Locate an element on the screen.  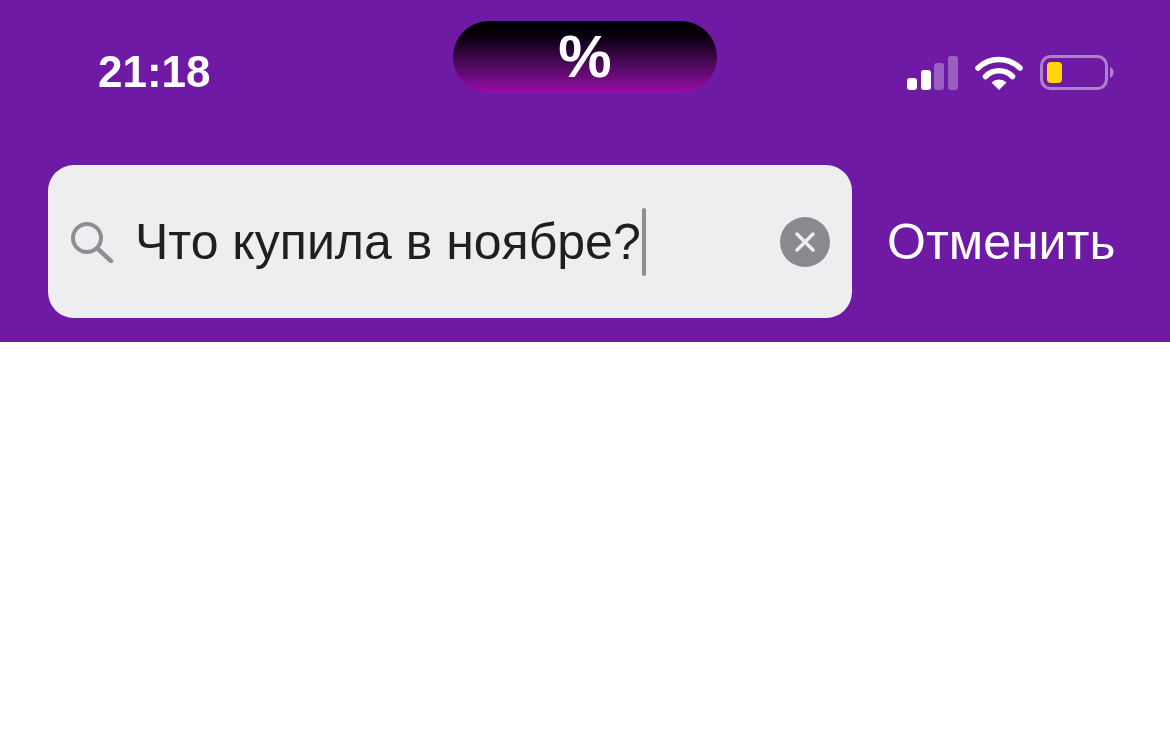
signal-bars-icon is located at coordinates (932, 72).